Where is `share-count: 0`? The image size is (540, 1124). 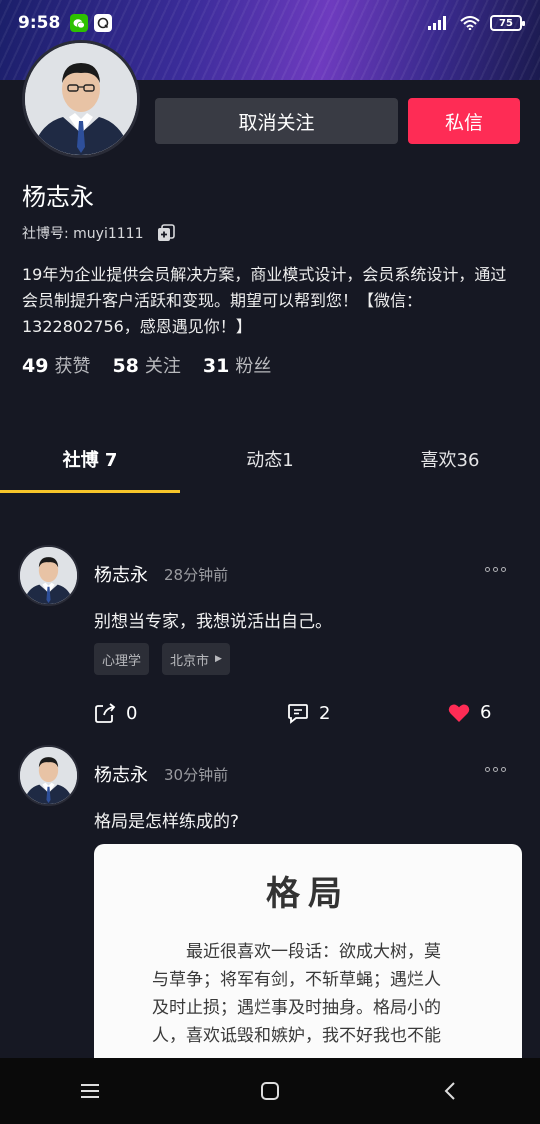 share-count: 0 is located at coordinates (132, 713).